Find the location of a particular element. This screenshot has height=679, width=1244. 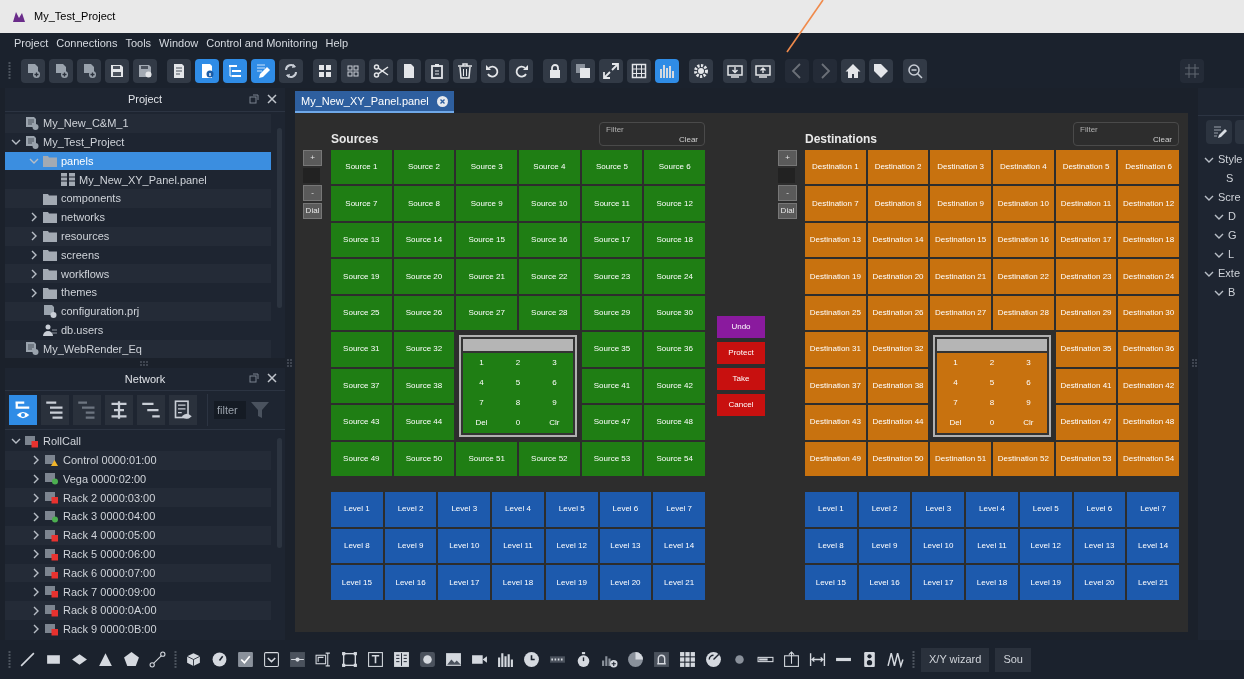

source-button: Source 23 is located at coordinates (612, 276).